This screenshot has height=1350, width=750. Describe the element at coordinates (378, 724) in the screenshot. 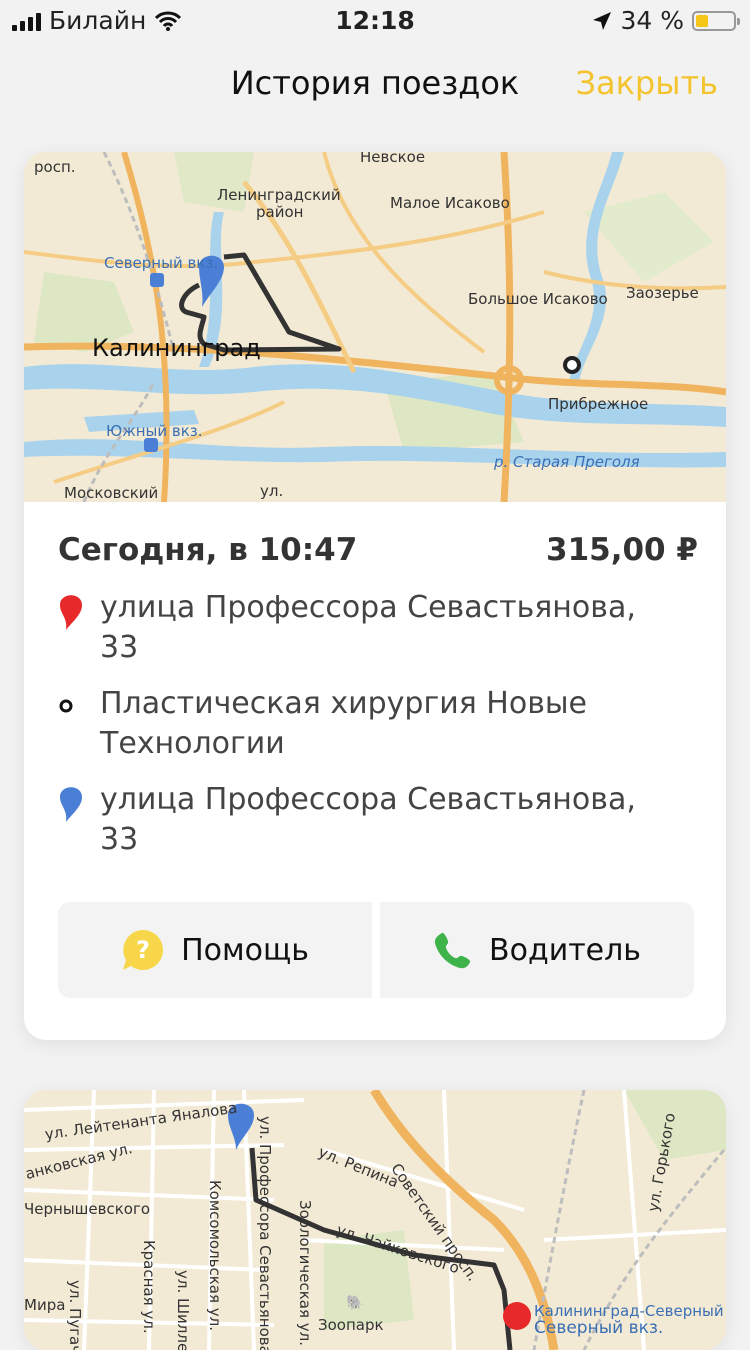

I see `route-stop-intermediate: Пластическая хирургия Новые Технологии` at that location.